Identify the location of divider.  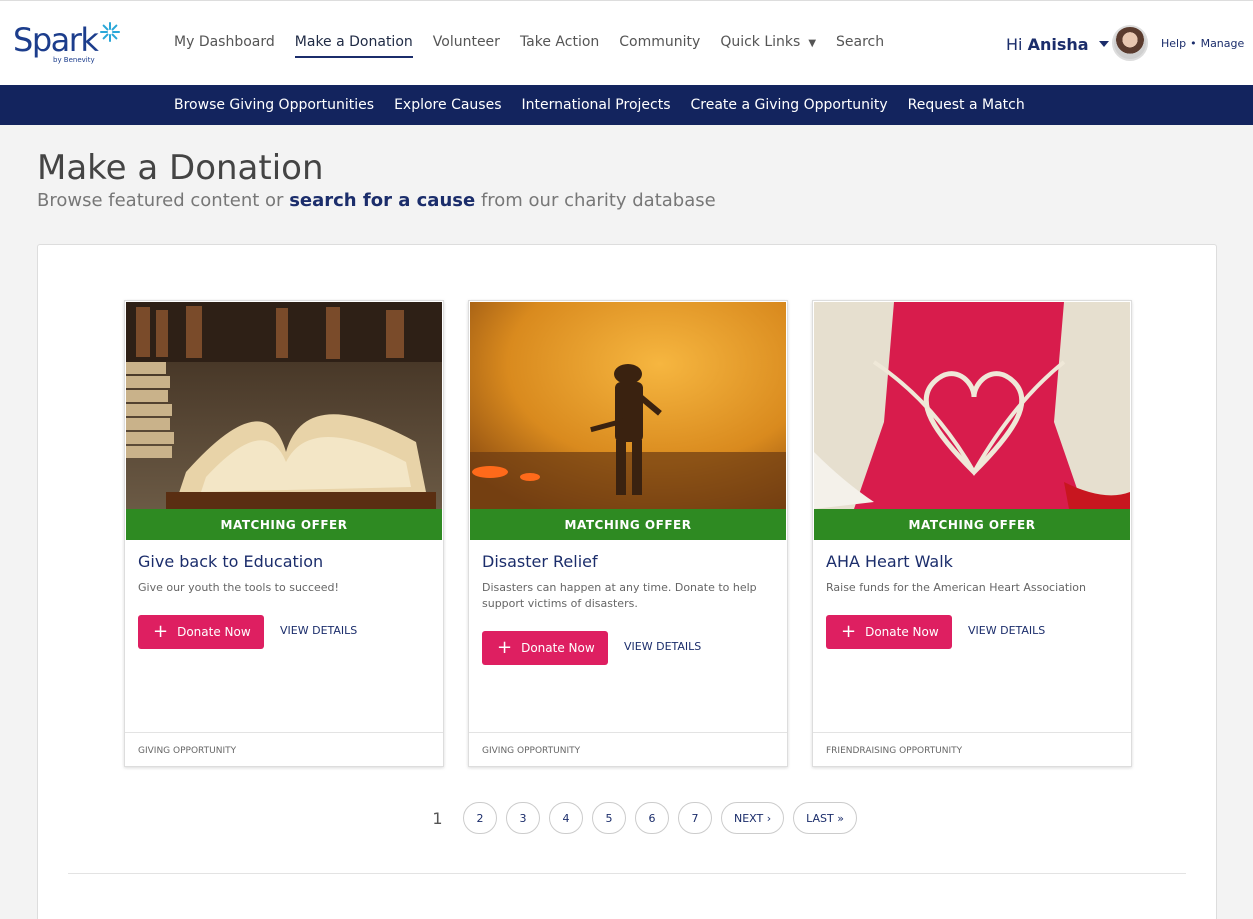
(627, 873).